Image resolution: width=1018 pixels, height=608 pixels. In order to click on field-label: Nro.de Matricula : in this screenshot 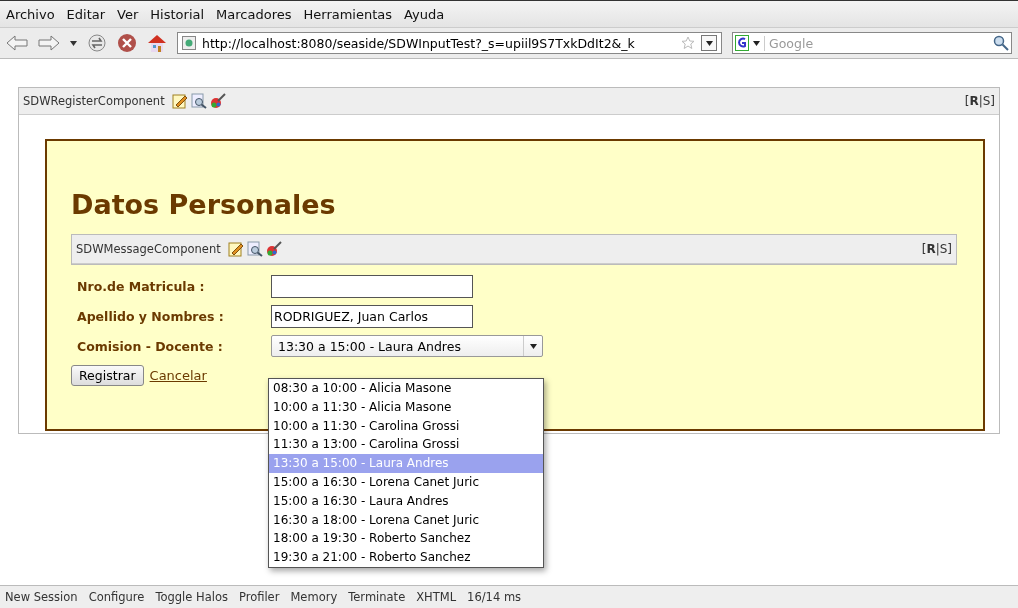, I will do `click(141, 286)`.